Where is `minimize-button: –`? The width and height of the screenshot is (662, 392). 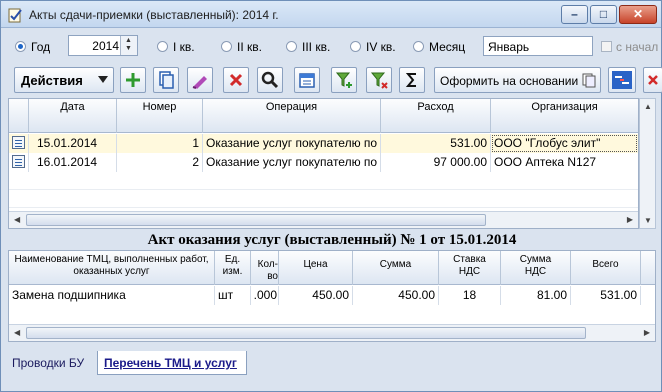
minimize-button: – is located at coordinates (574, 14).